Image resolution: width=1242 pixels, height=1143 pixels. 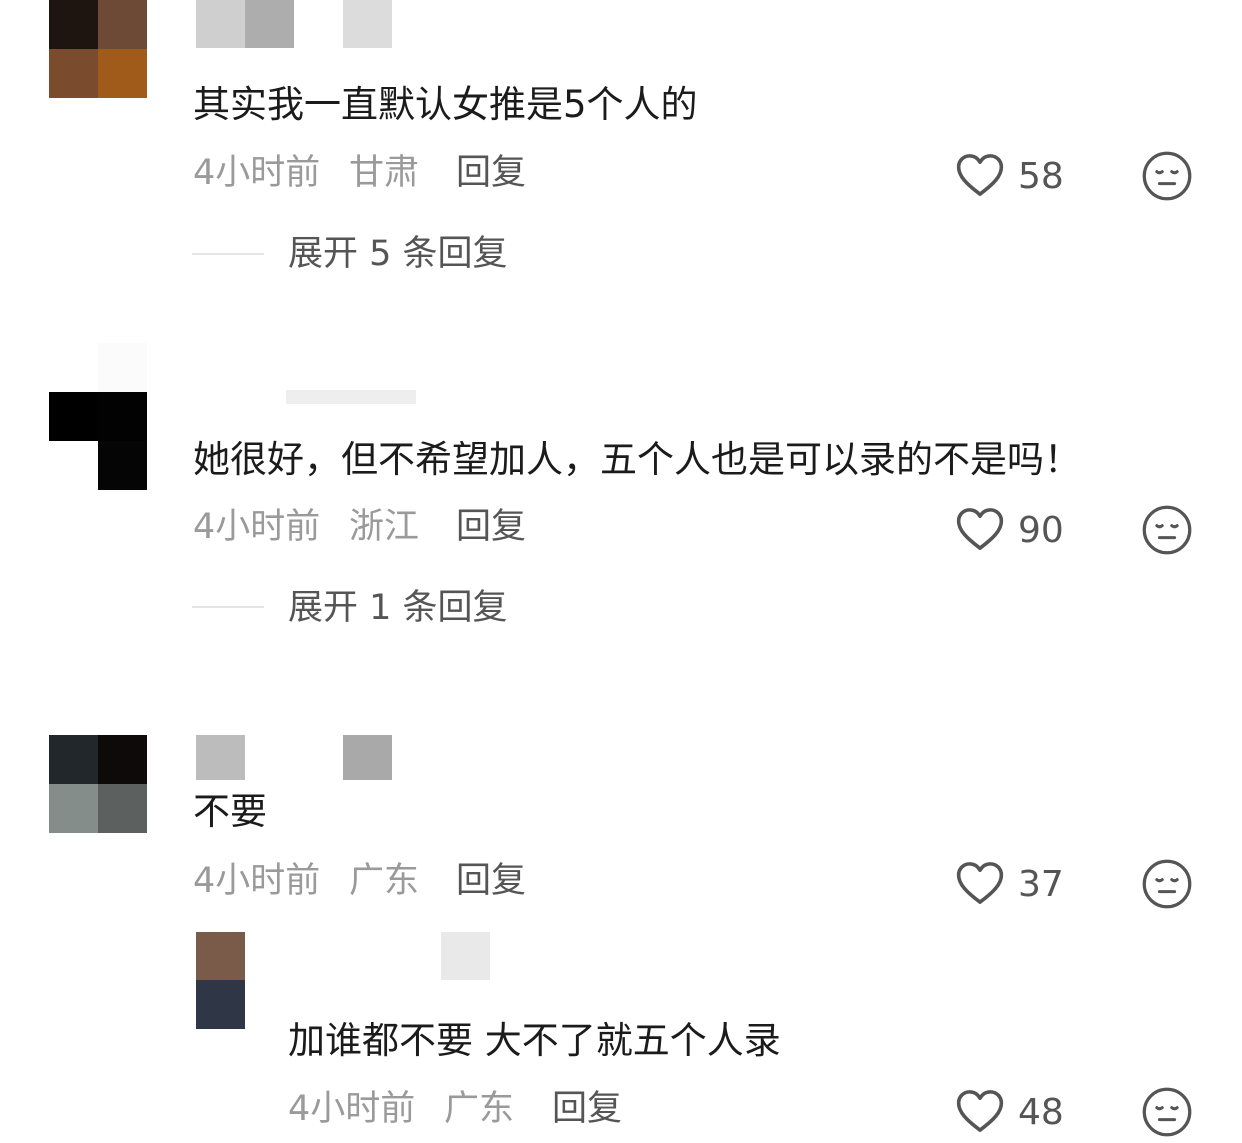 I want to click on reply-time: 4小时前, so click(x=352, y=1109).